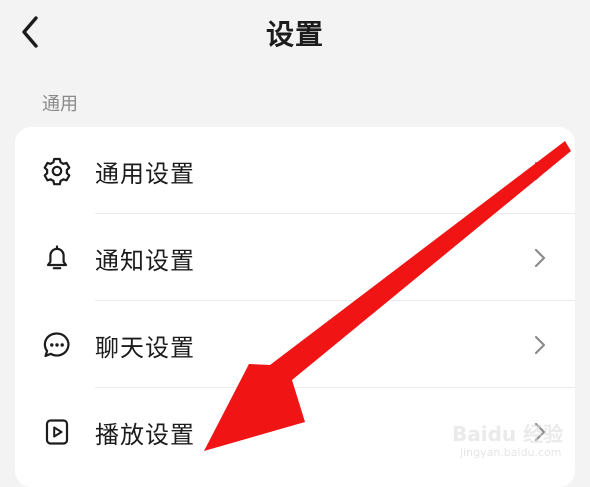 This screenshot has width=590, height=487. Describe the element at coordinates (145, 261) in the screenshot. I see `settings-item-label: 通知设置` at that location.